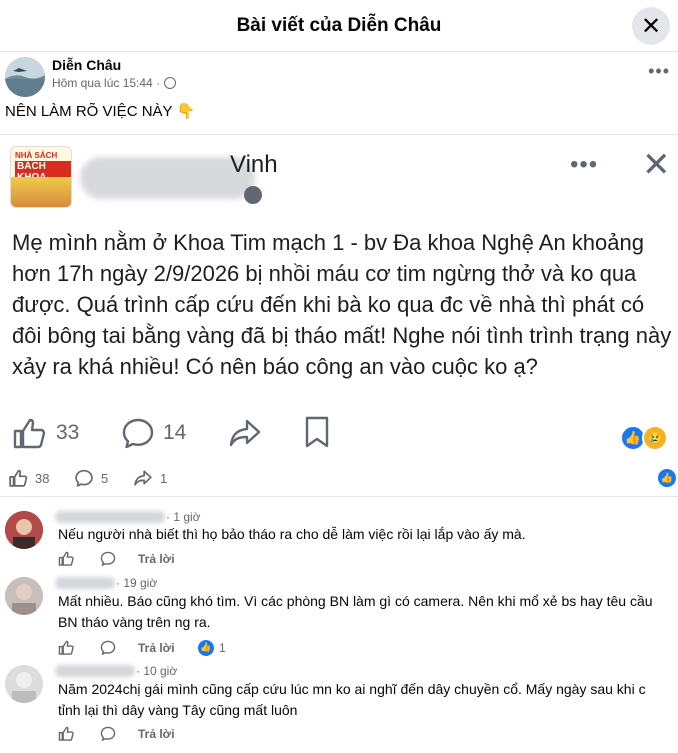 The height and width of the screenshot is (753, 678). Describe the element at coordinates (41, 192) in the screenshot. I see `logo-graphic` at that location.